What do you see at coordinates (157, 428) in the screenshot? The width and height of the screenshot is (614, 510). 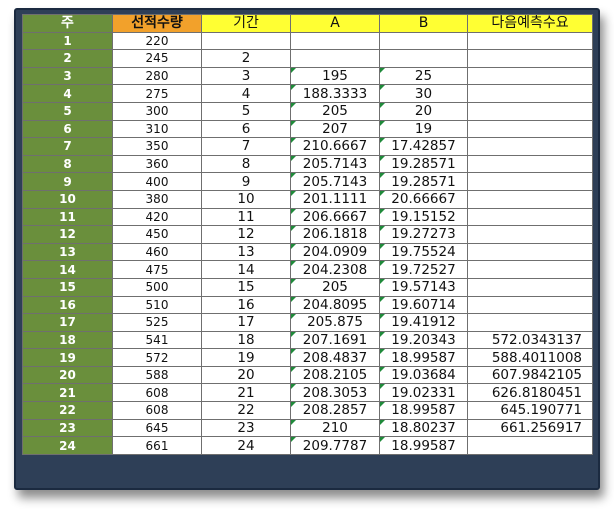 I see `cell-shipment-qty: 645` at bounding box center [157, 428].